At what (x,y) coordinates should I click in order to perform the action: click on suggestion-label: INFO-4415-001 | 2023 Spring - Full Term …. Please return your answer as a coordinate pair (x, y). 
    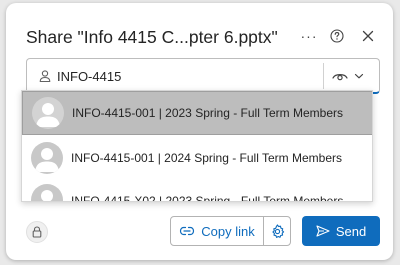
    Looking at the image, I should click on (208, 113).